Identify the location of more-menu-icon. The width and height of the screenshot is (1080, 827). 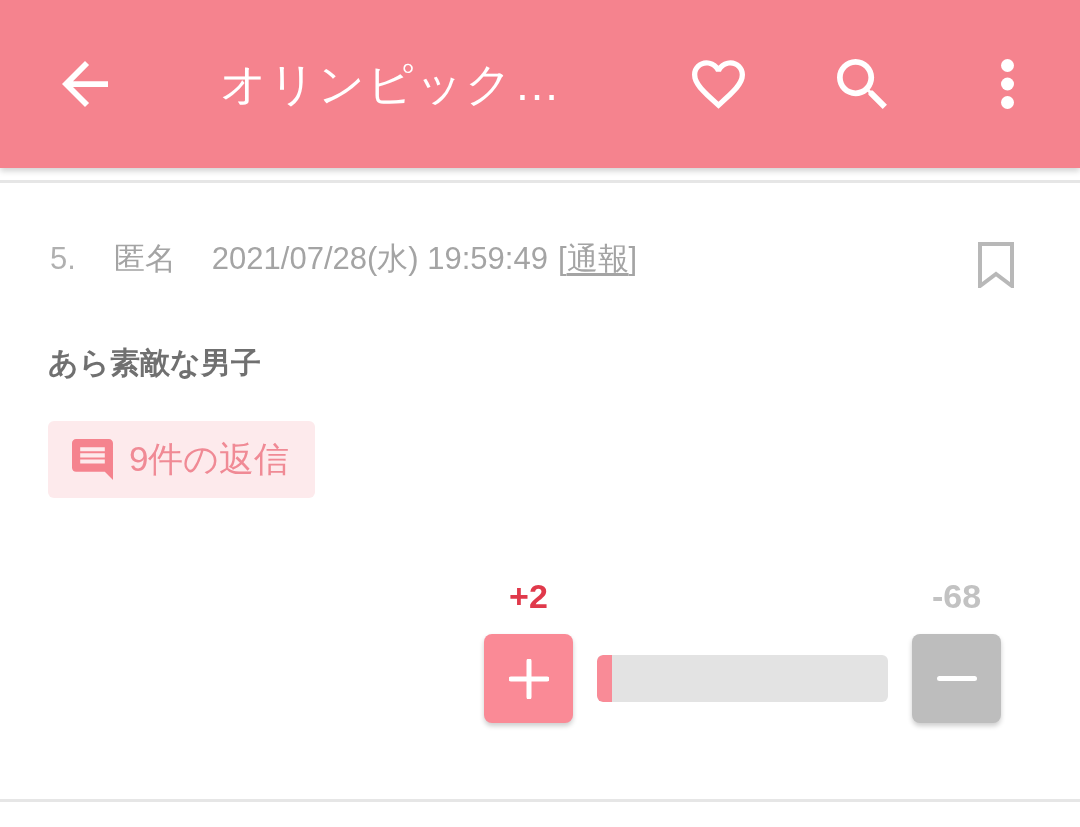
(1007, 84).